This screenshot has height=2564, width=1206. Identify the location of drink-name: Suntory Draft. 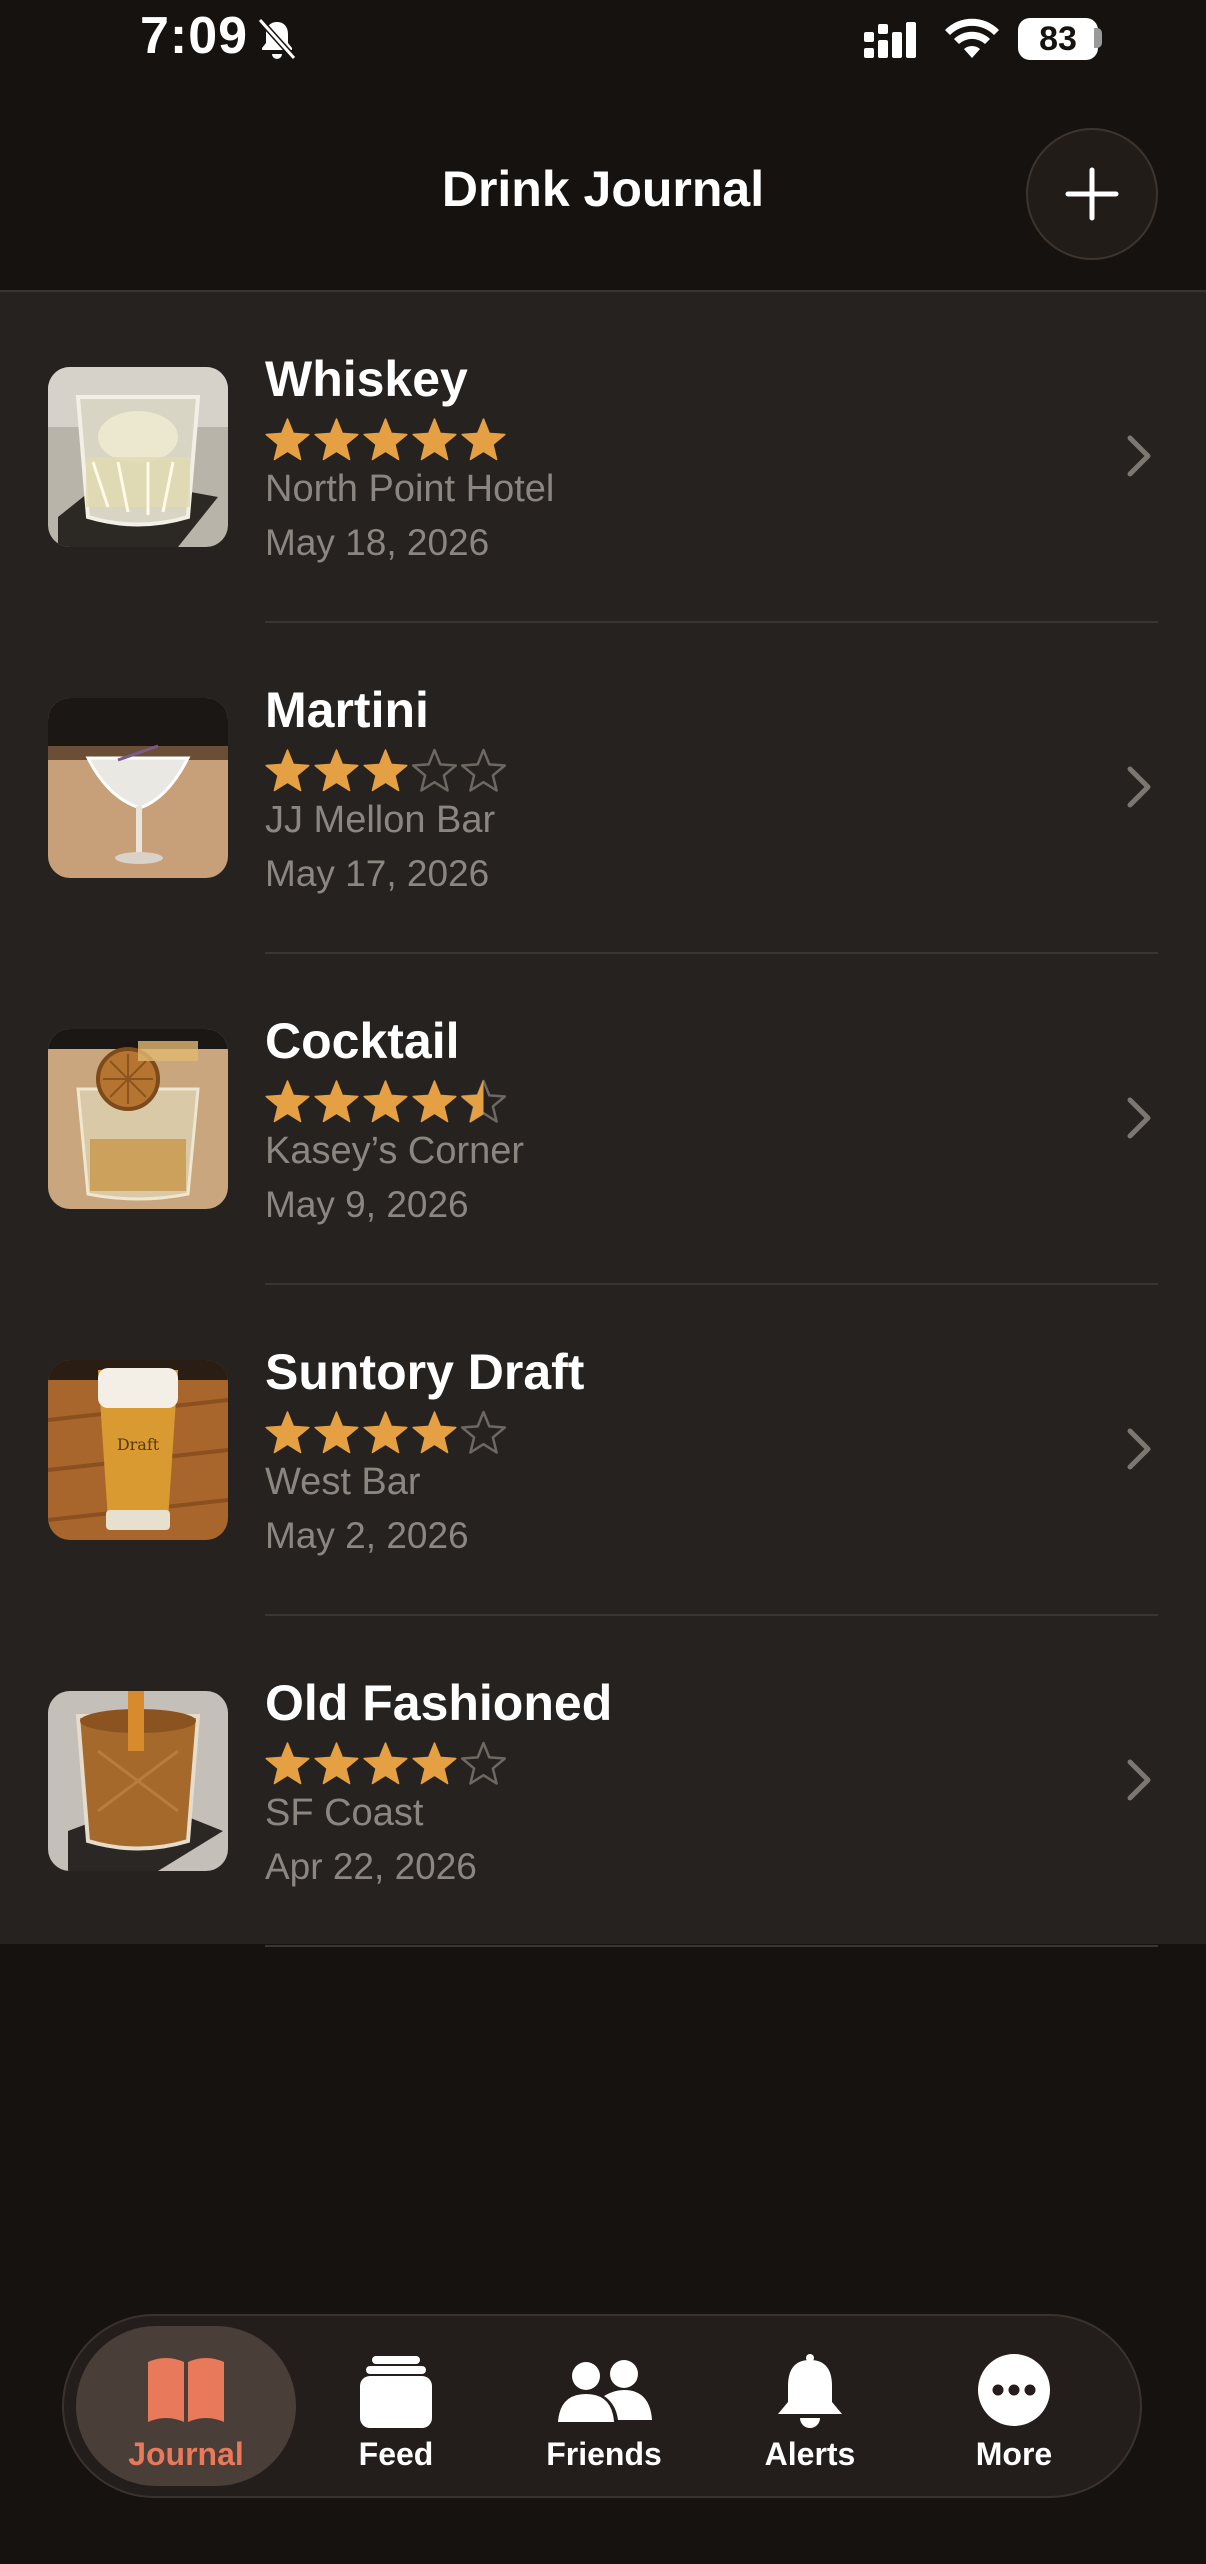
(425, 1372).